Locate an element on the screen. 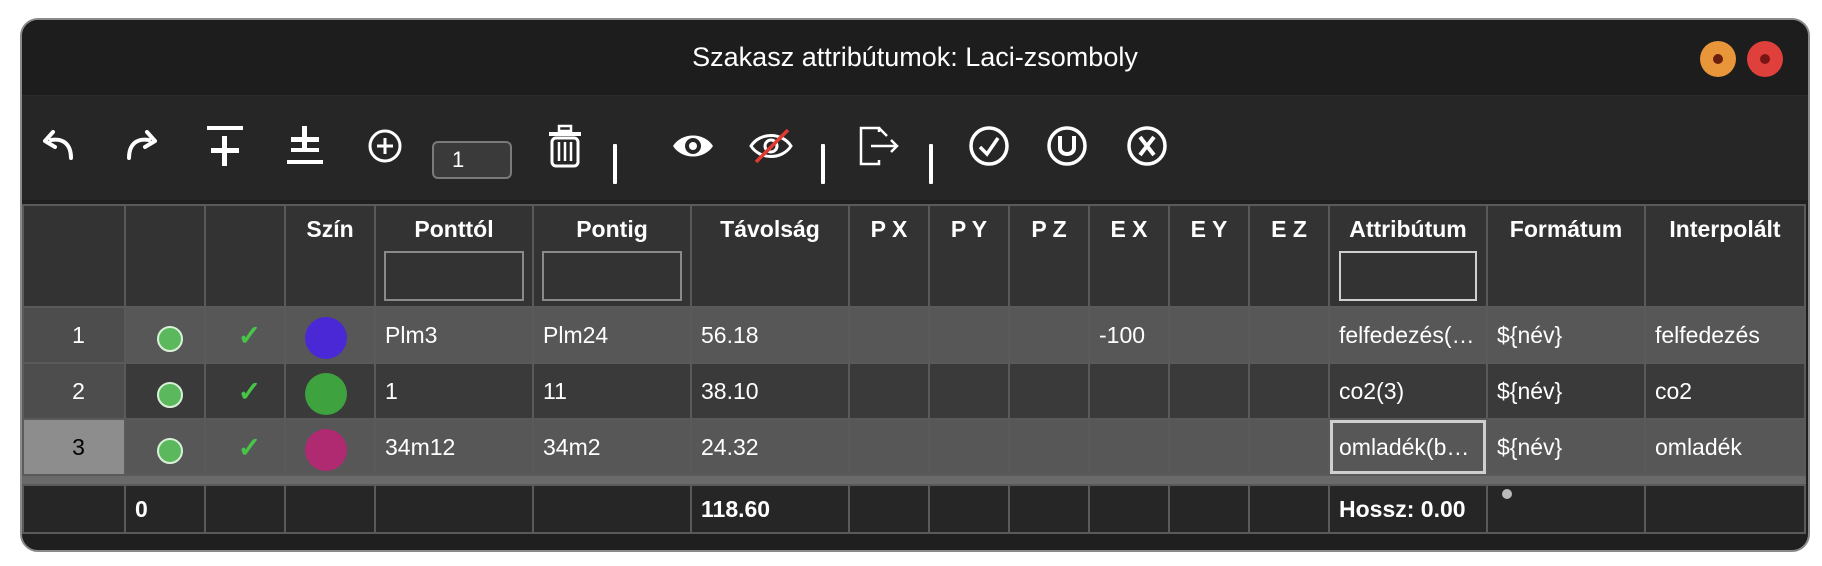 The width and height of the screenshot is (1822, 566). distance-cell: 38.10 is located at coordinates (770, 391).